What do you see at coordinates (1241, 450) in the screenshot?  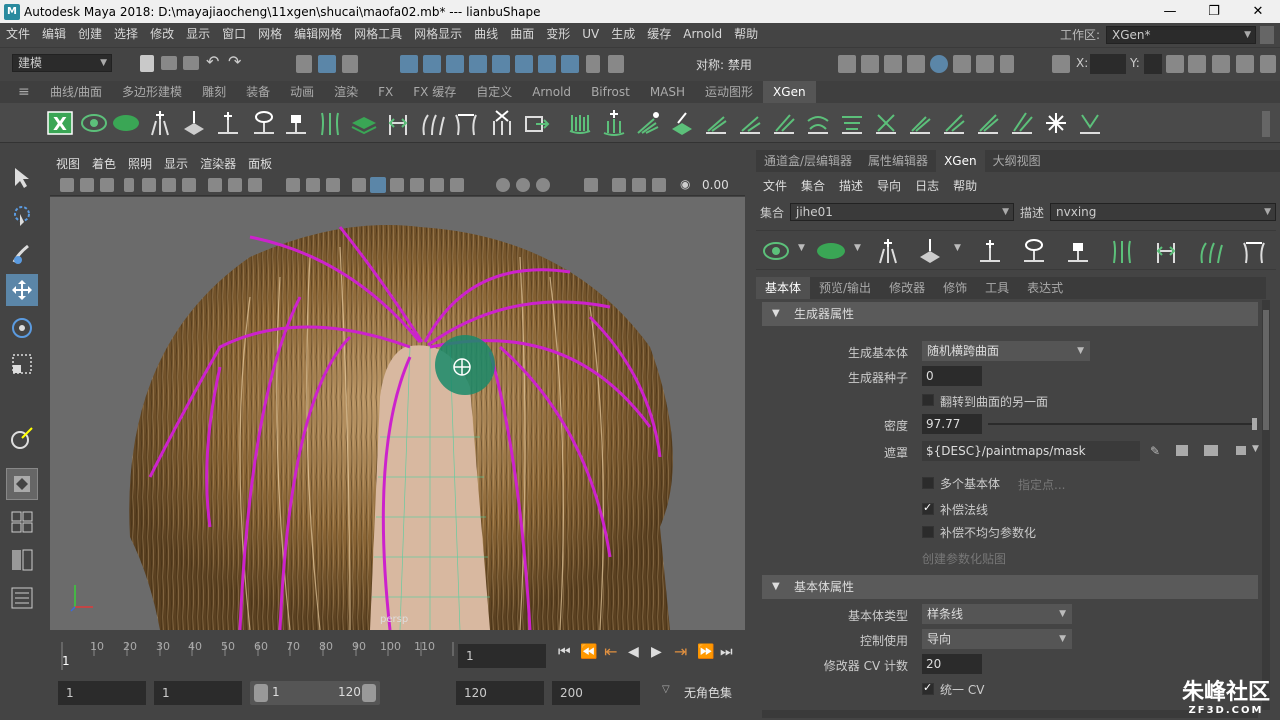 I see `expression-icon` at bounding box center [1241, 450].